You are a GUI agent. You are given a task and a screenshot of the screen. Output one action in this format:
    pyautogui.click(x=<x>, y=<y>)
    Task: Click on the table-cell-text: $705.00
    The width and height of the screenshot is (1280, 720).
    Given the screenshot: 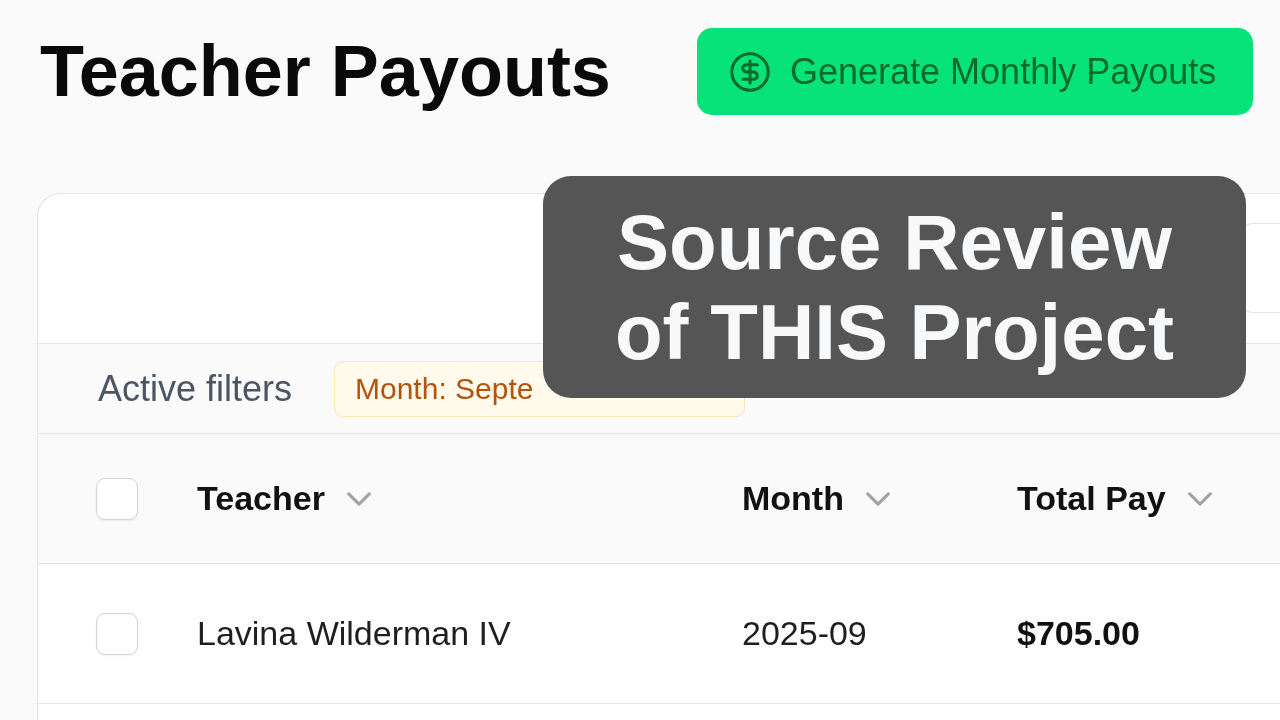 What is the action you would take?
    pyautogui.click(x=1079, y=633)
    